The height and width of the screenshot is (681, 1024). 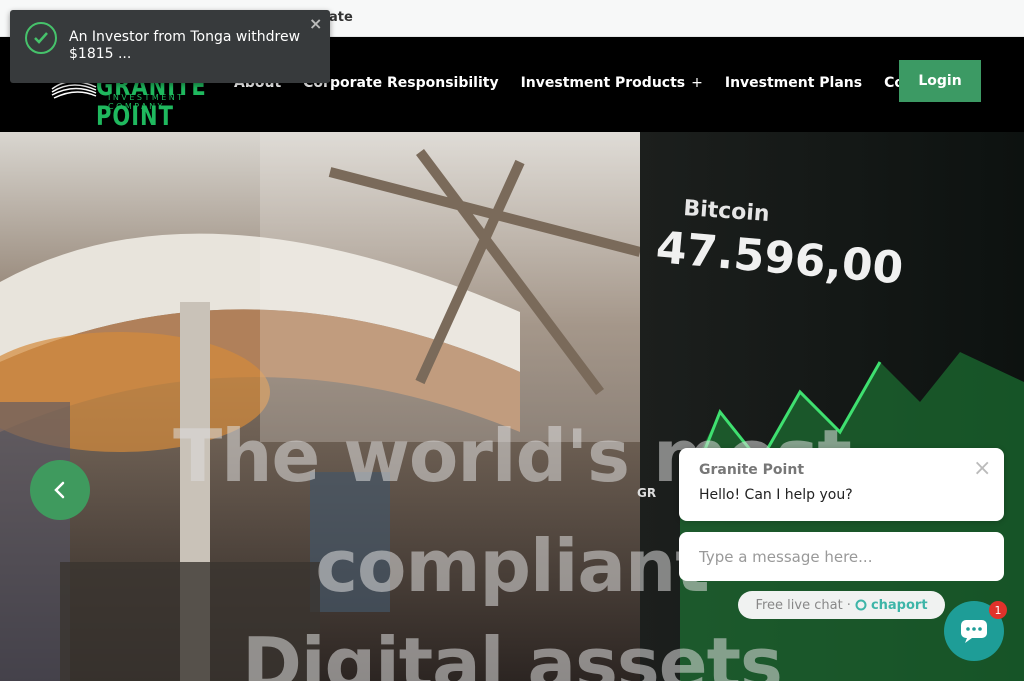 I want to click on chat-agent-name: Granite Point, so click(x=752, y=470).